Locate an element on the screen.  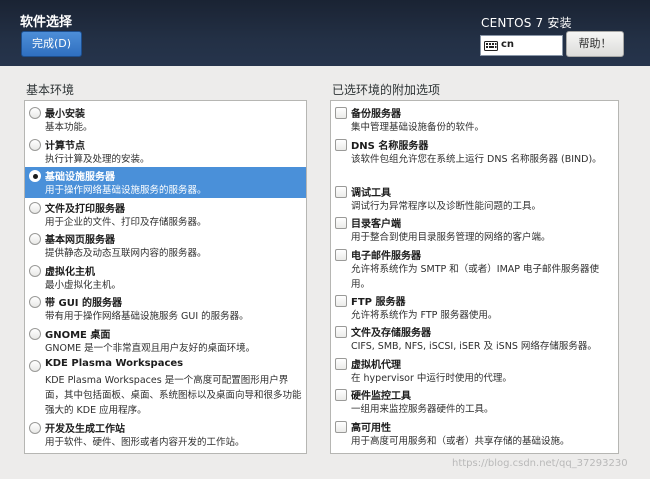
env-option-title: 基本网页服务器 is located at coordinates (80, 240).